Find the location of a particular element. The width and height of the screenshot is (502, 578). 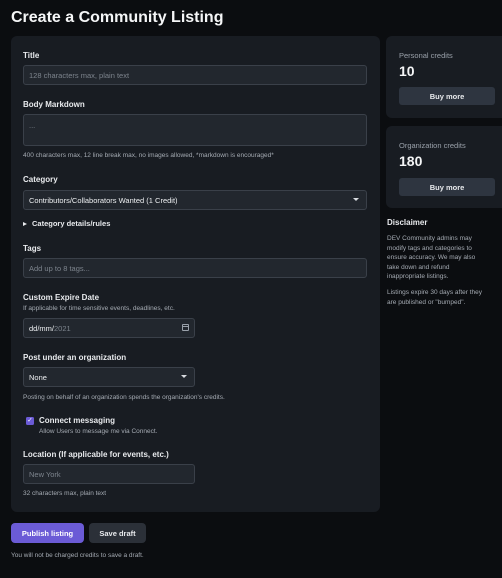

calendar-icon is located at coordinates (185, 327).